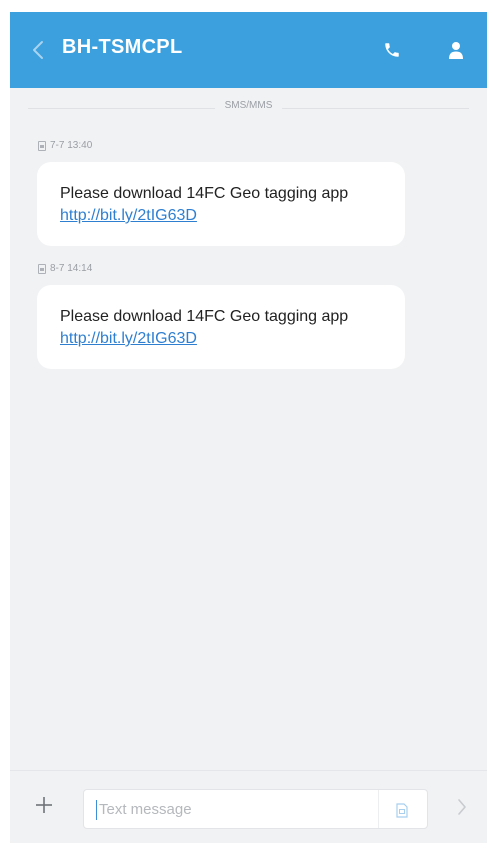  What do you see at coordinates (71, 145) in the screenshot?
I see `timestamp-text: 7-7 13:40` at bounding box center [71, 145].